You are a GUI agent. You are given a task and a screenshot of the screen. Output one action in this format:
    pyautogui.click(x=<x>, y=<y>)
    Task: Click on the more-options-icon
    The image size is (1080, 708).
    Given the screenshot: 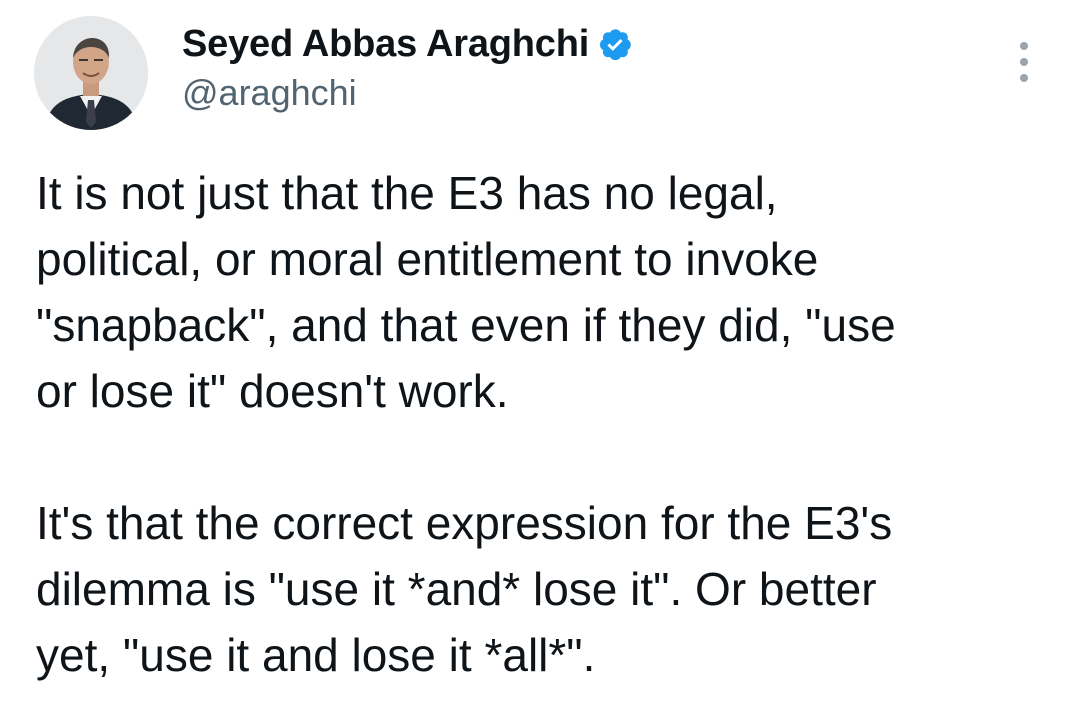 What is the action you would take?
    pyautogui.click(x=1024, y=62)
    